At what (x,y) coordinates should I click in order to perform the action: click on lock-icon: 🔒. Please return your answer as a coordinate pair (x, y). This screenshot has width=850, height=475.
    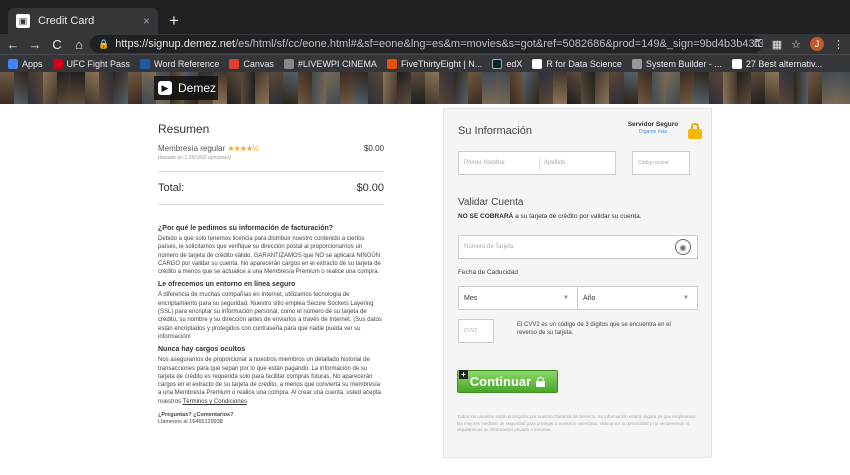
    Looking at the image, I should click on (103, 44).